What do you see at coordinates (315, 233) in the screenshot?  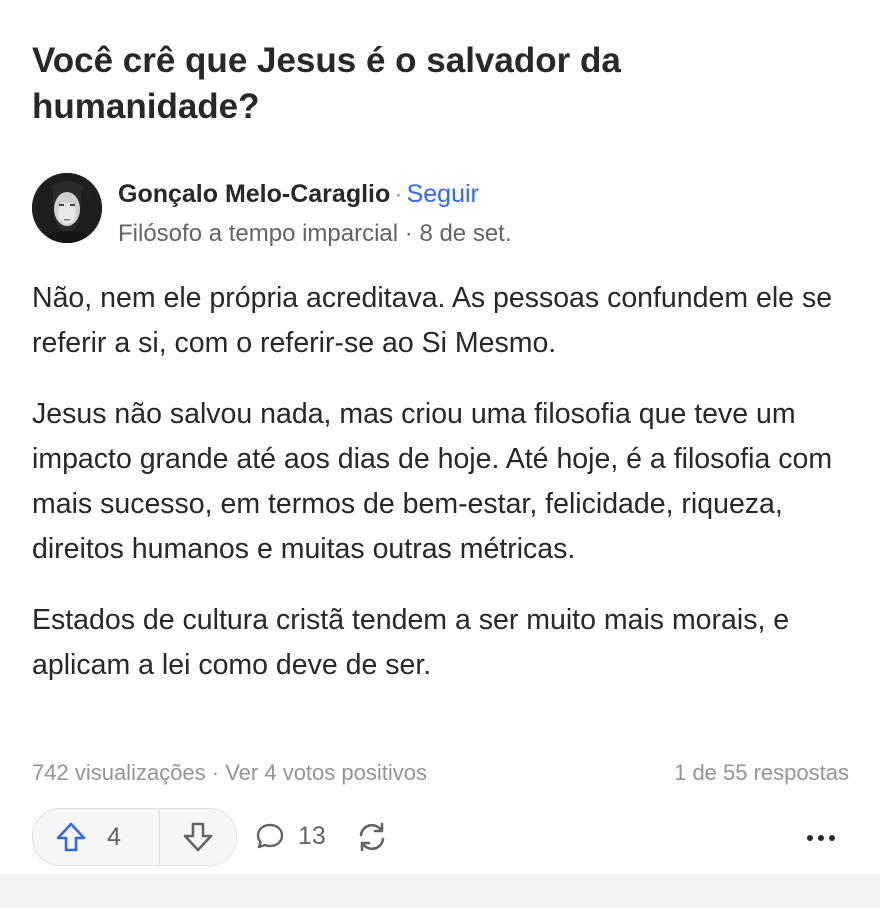 I see `author-credential: Filósofo a tempo imparcial · 8 de set.` at bounding box center [315, 233].